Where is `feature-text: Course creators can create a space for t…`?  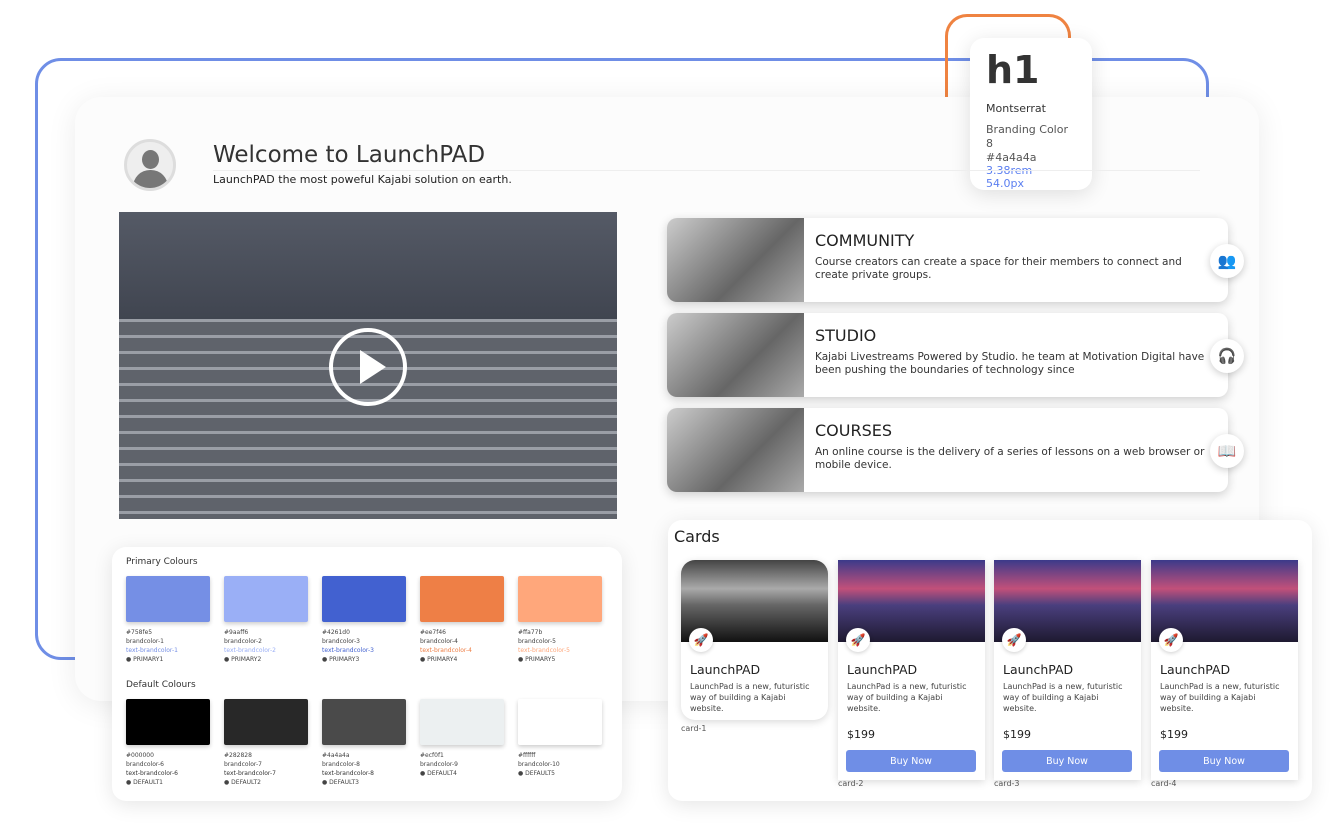 feature-text: Course creators can create a space for t… is located at coordinates (998, 268).